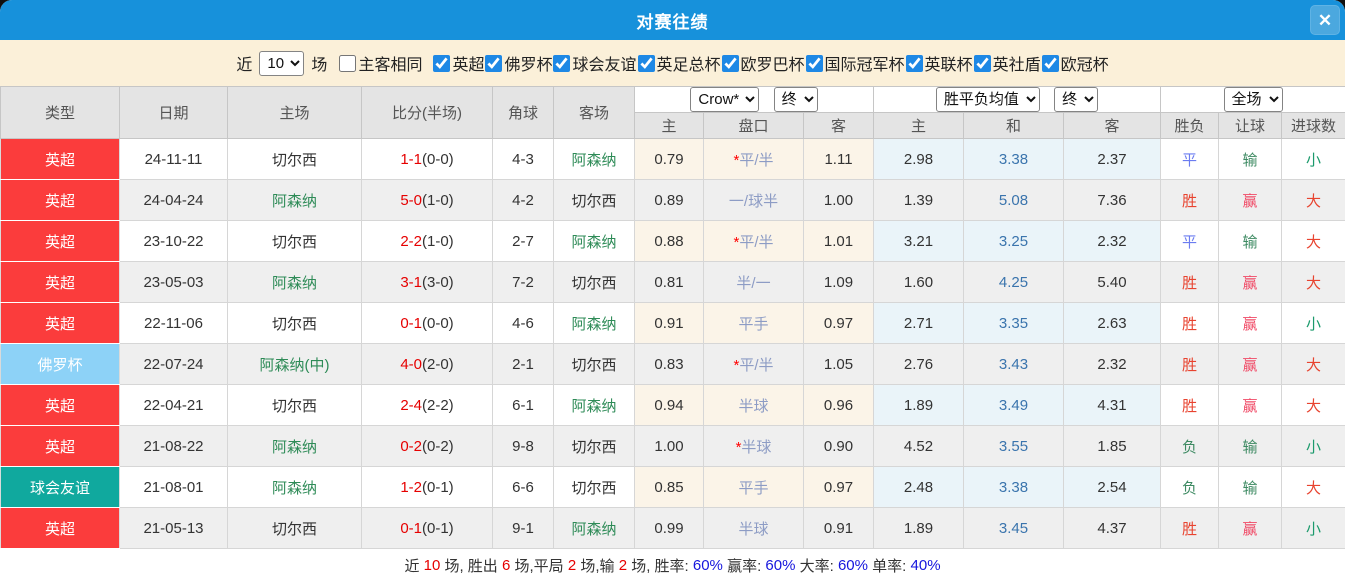  What do you see at coordinates (173, 405) in the screenshot?
I see `match-date: 22-04-21` at bounding box center [173, 405].